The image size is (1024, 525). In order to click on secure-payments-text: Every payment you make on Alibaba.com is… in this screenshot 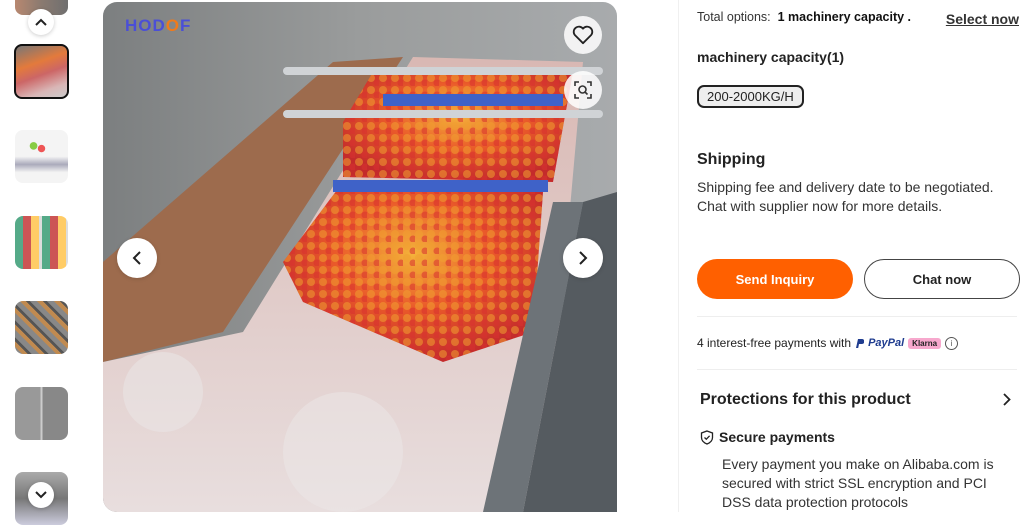, I will do `click(858, 483)`.